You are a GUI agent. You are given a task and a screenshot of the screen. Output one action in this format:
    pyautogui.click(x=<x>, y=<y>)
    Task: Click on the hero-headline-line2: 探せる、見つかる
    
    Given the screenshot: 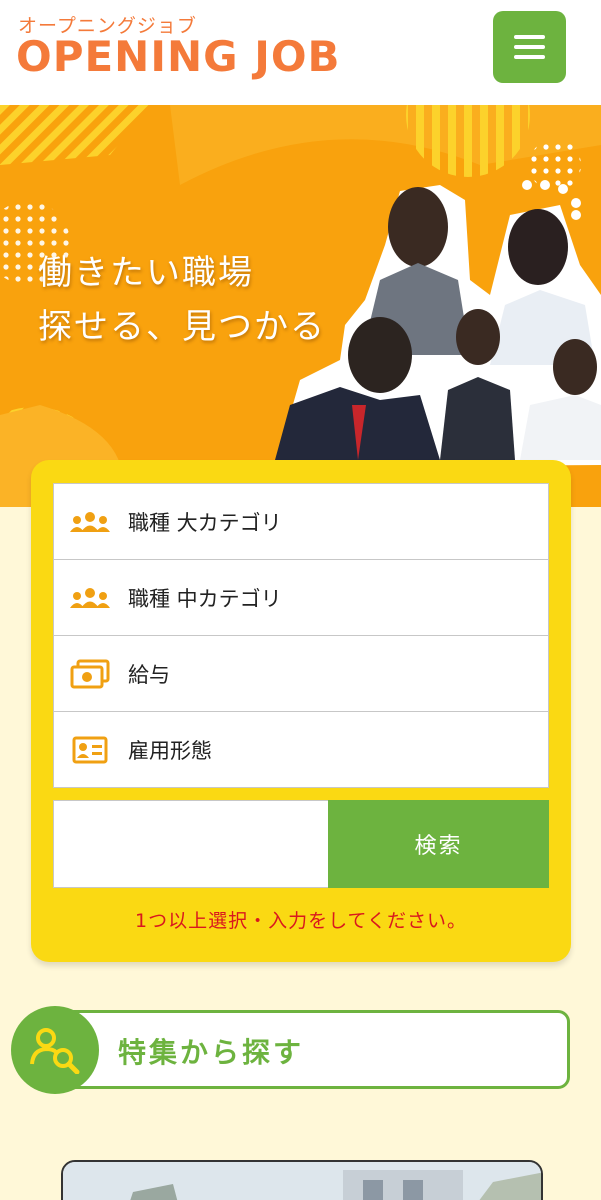 What is the action you would take?
    pyautogui.click(x=182, y=327)
    